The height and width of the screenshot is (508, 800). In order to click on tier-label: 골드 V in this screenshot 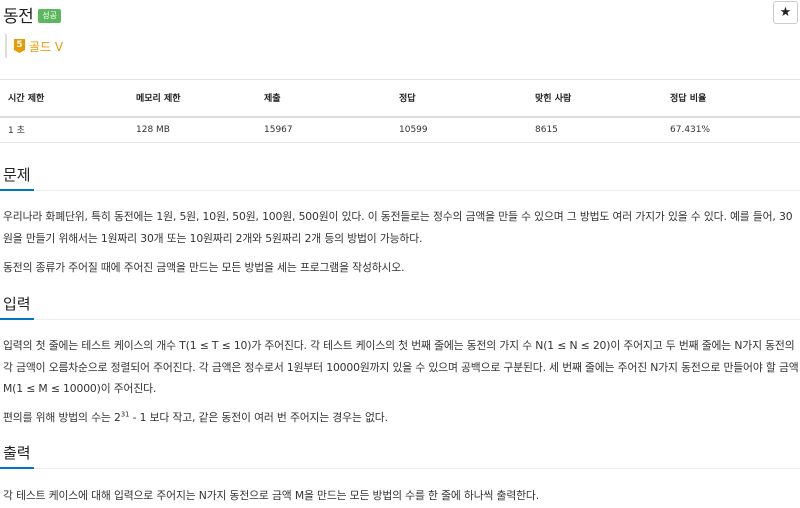, I will do `click(46, 46)`.